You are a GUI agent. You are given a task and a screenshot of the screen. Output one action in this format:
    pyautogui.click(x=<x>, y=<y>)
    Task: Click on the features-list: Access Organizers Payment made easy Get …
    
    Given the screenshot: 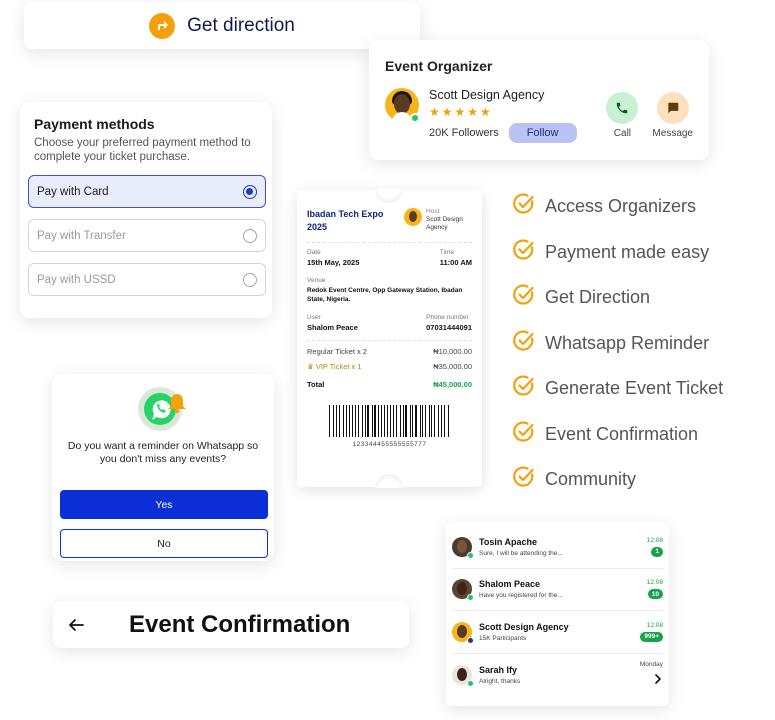 What is the action you would take?
    pyautogui.click(x=618, y=352)
    